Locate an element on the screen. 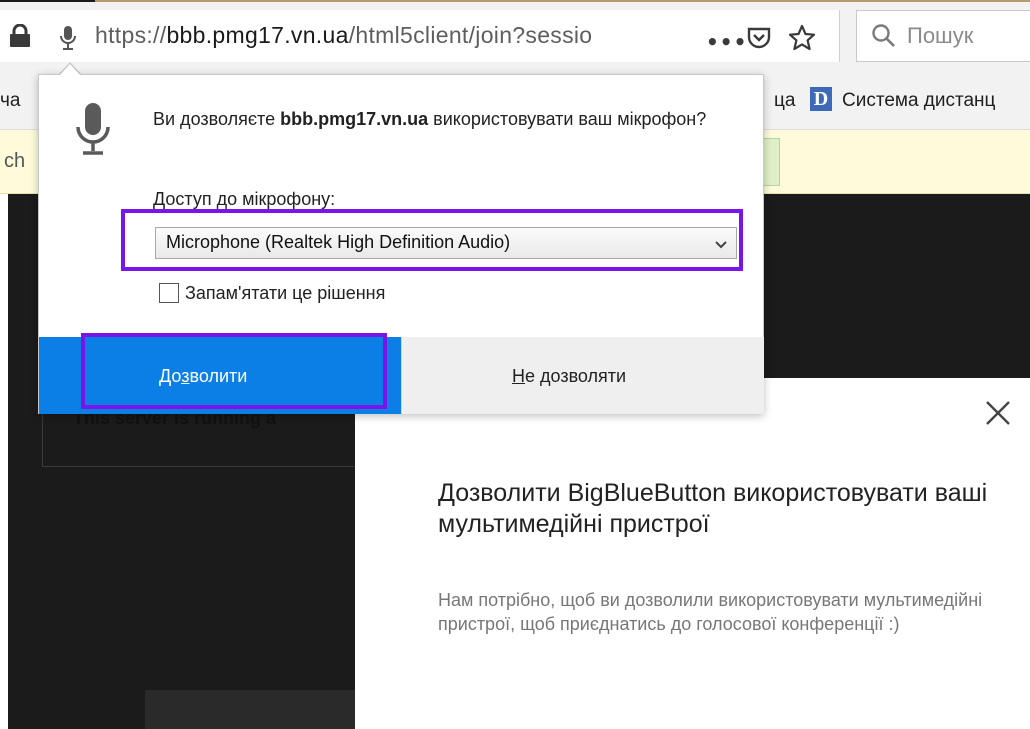  url-prefix: https:// is located at coordinates (131, 35).